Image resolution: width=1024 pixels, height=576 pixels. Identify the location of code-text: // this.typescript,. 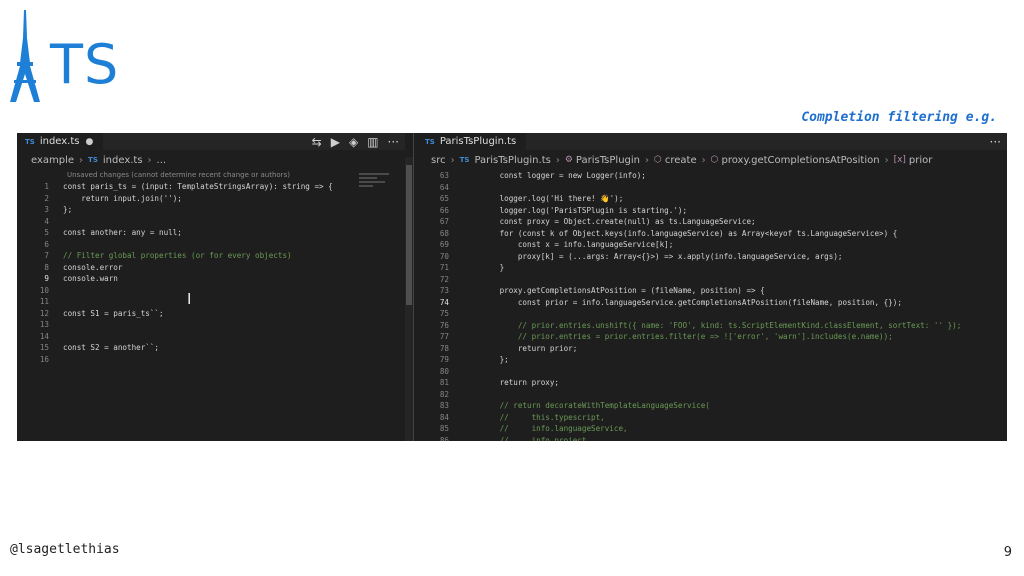
(534, 418).